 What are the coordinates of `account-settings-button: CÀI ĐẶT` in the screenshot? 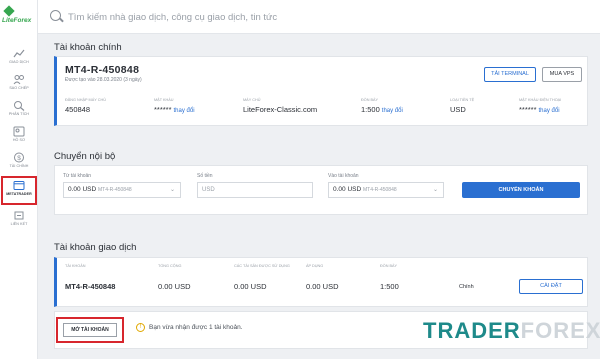 It's located at (551, 286).